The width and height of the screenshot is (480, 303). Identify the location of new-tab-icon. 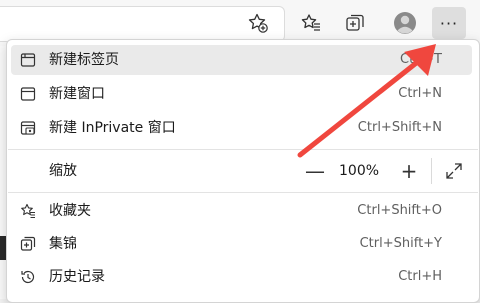
(28, 60).